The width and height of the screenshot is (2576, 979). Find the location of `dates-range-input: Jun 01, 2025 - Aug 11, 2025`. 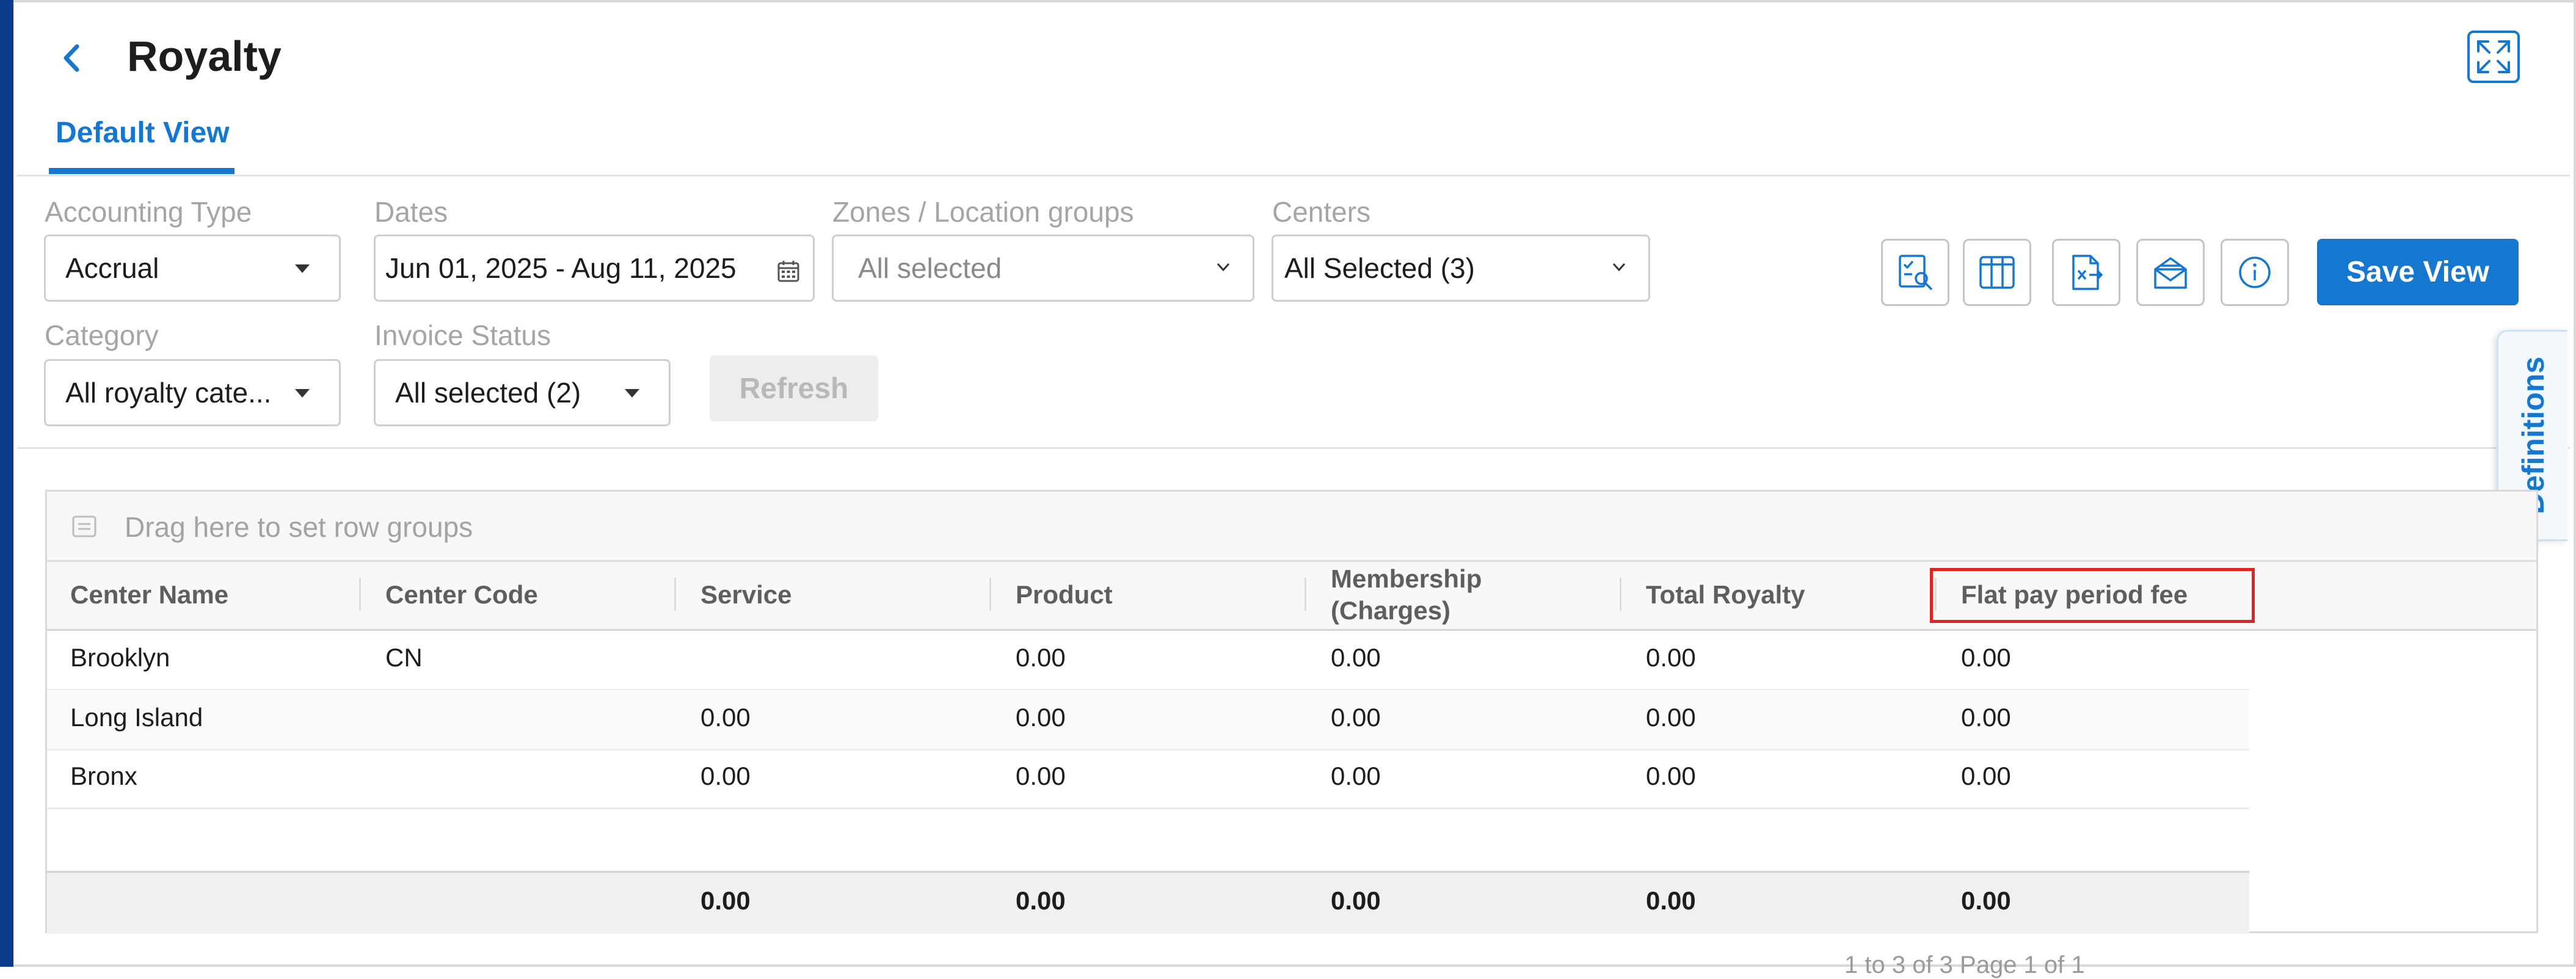

dates-range-input: Jun 01, 2025 - Aug 11, 2025 is located at coordinates (594, 268).